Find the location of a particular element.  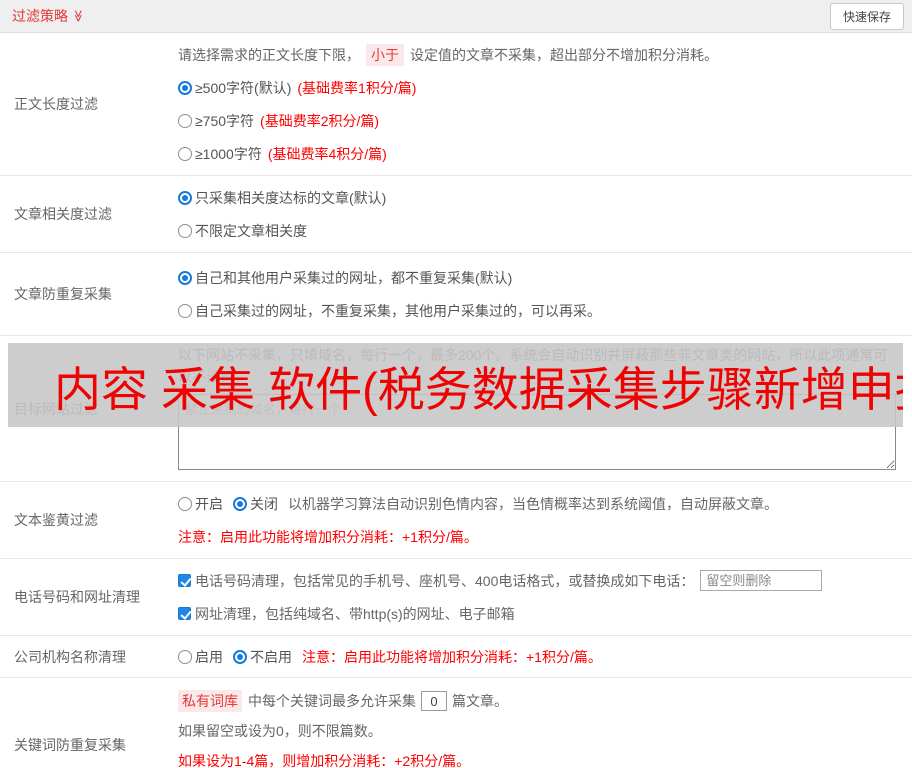

length-option-500: ≥500字符(默认) (基础费率1积分/篇) is located at coordinates (541, 87).